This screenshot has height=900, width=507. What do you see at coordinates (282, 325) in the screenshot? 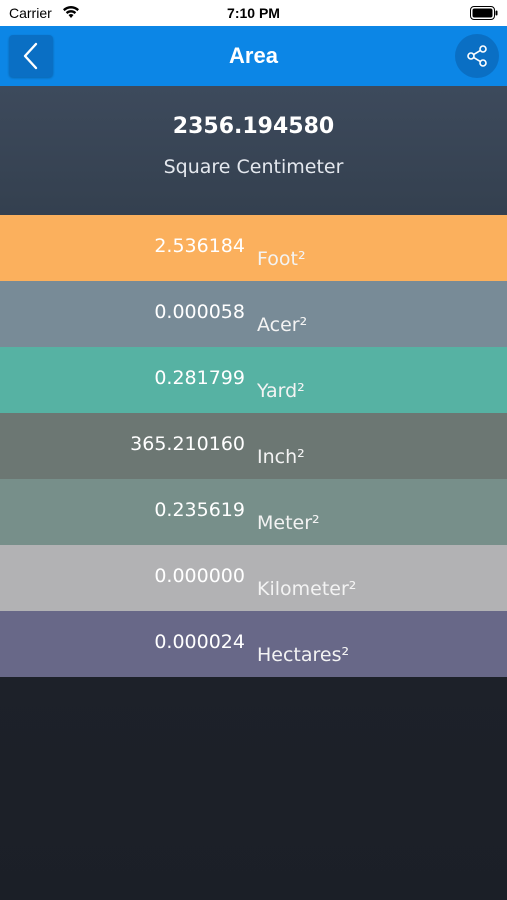
I see `row-unit: Acer²` at bounding box center [282, 325].